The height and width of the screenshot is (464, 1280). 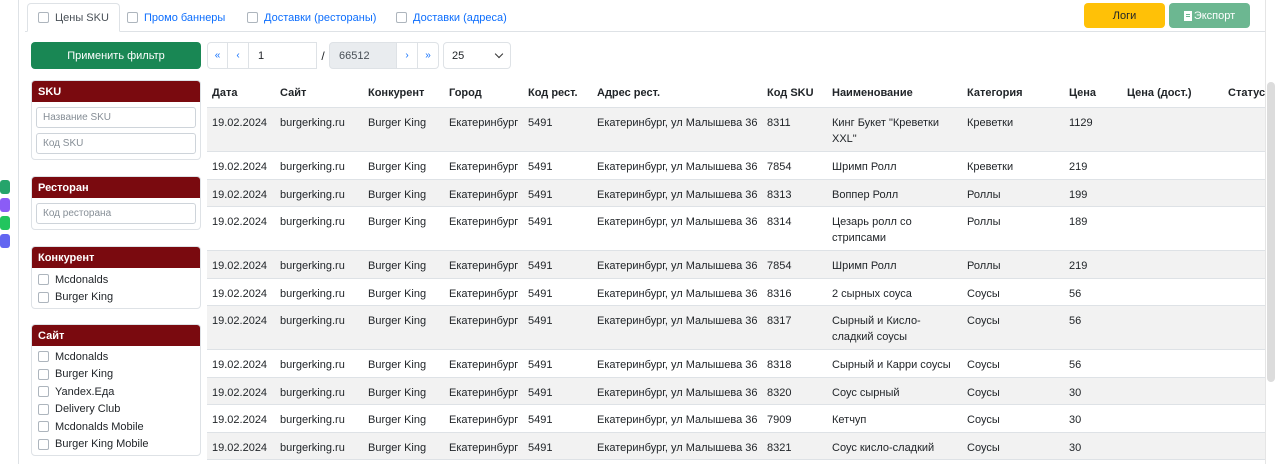 What do you see at coordinates (1172, 94) in the screenshot?
I see `column-header: Цена (дост.)` at bounding box center [1172, 94].